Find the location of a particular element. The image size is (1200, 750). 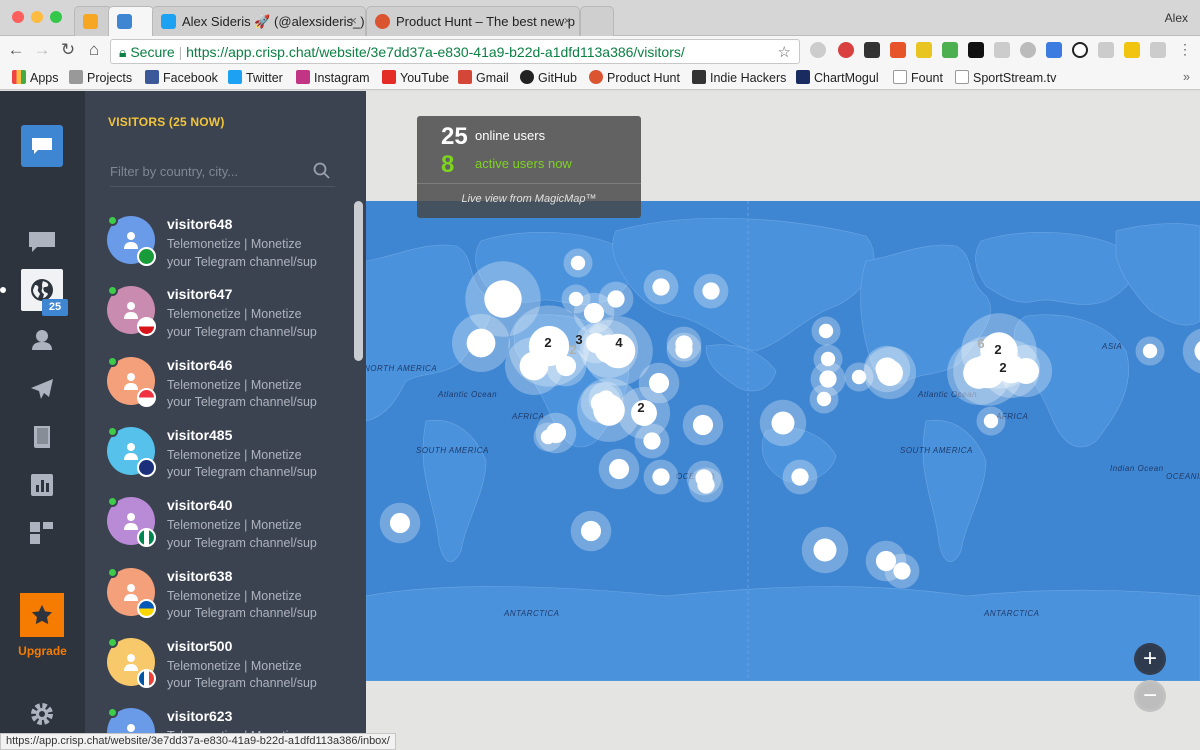

more-bookmarks-icon: » is located at coordinates (1186, 77).